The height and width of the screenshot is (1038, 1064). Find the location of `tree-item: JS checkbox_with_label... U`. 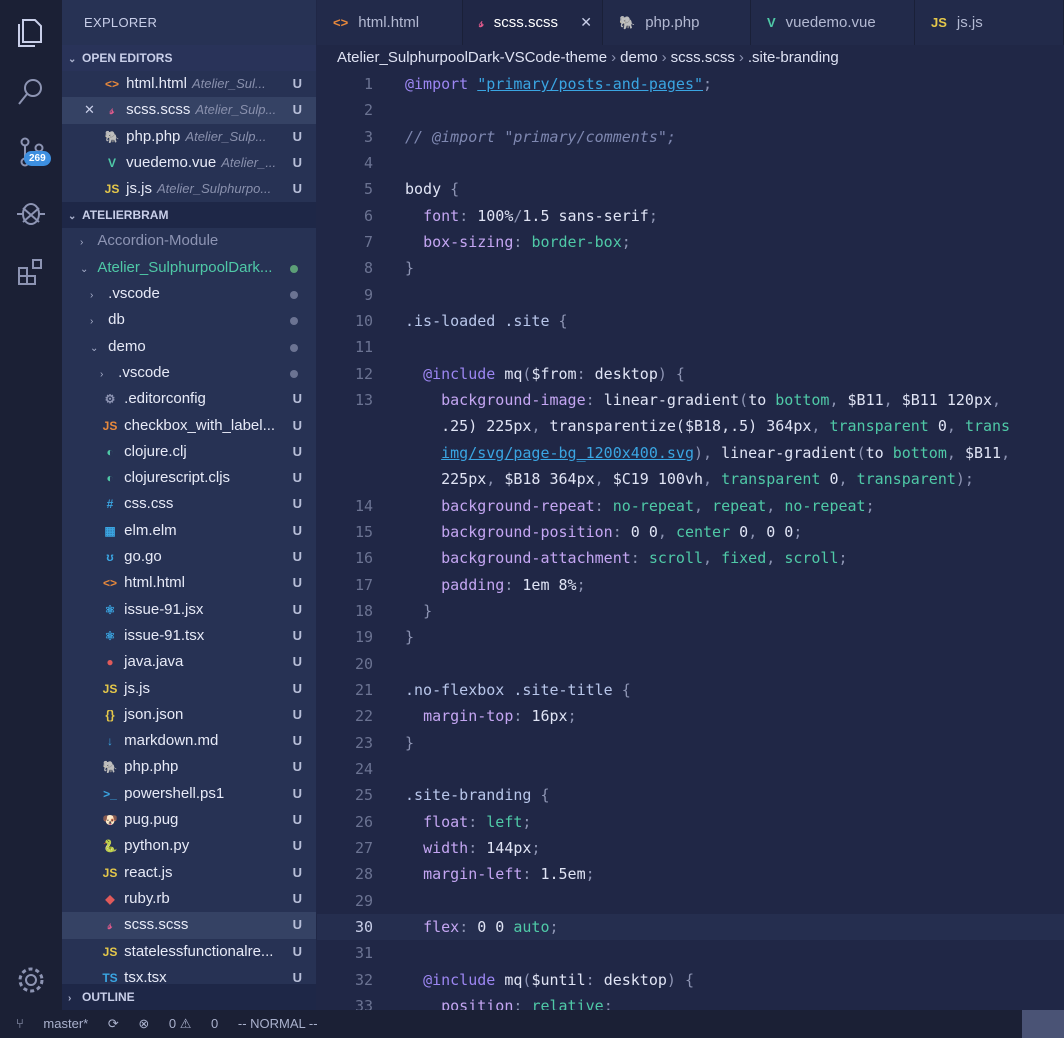

tree-item: JS checkbox_with_label... U is located at coordinates (189, 426).